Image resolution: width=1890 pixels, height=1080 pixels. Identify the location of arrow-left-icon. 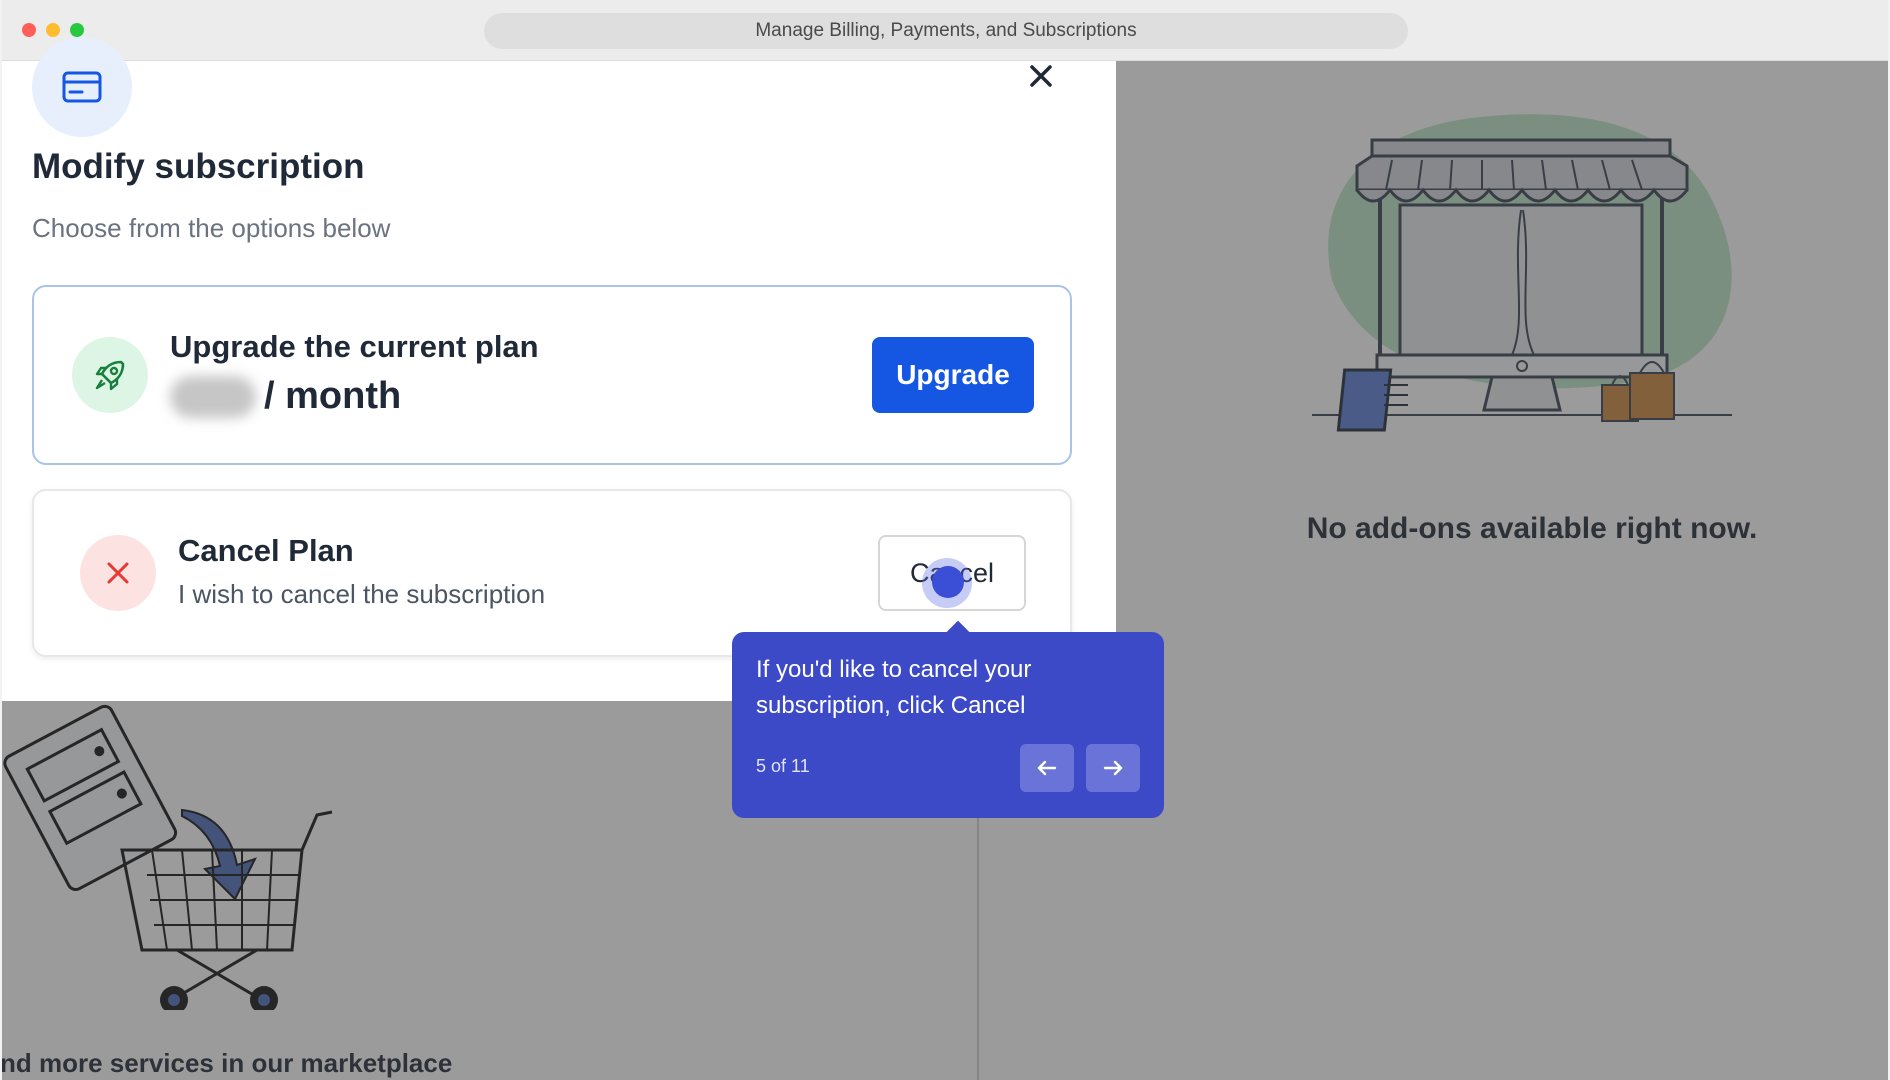
(1047, 768).